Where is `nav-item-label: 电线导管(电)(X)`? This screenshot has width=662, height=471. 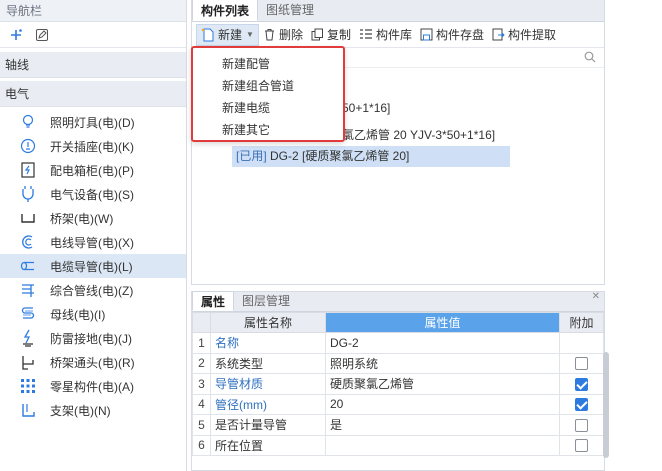
nav-item-label: 电线导管(电)(X) is located at coordinates (92, 242).